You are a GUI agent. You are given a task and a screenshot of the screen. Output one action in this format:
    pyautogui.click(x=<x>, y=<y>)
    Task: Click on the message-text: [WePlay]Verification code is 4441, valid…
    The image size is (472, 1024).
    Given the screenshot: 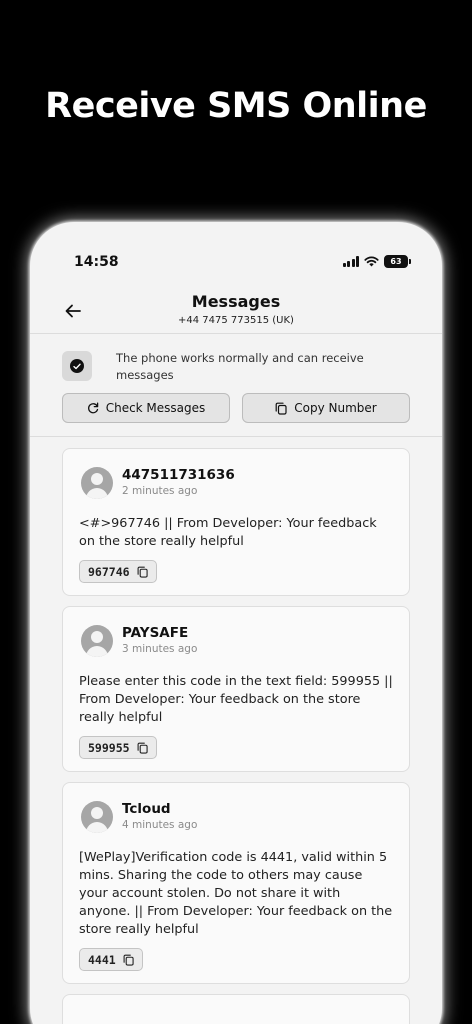 What is the action you would take?
    pyautogui.click(x=236, y=893)
    